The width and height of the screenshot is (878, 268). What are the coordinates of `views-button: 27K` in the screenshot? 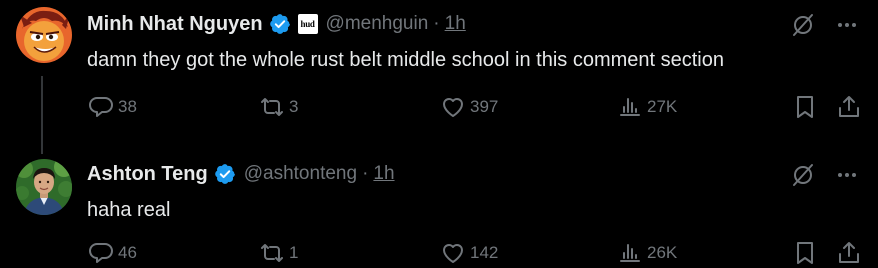 It's located at (647, 107).